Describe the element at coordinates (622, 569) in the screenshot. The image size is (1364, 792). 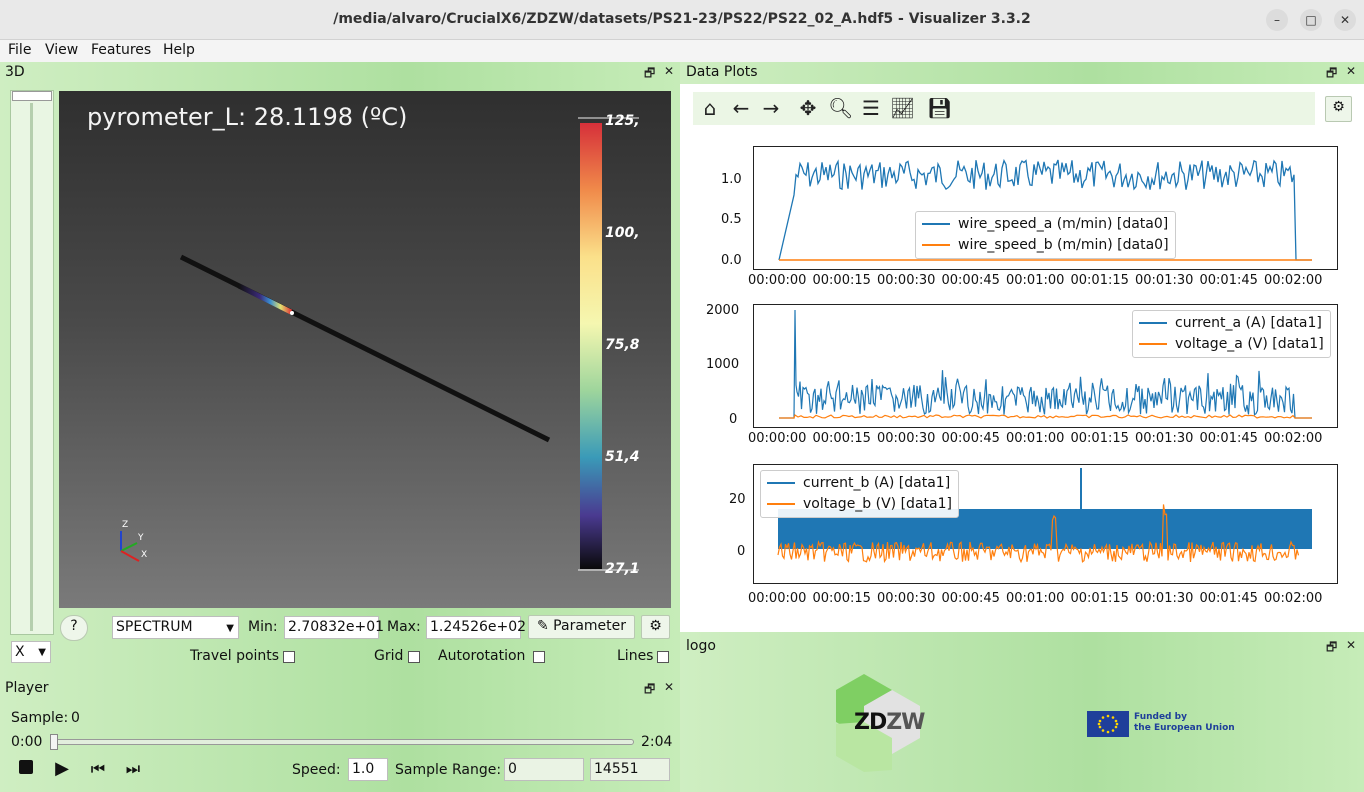
I see `colorbar-tick-27: 27,1` at that location.